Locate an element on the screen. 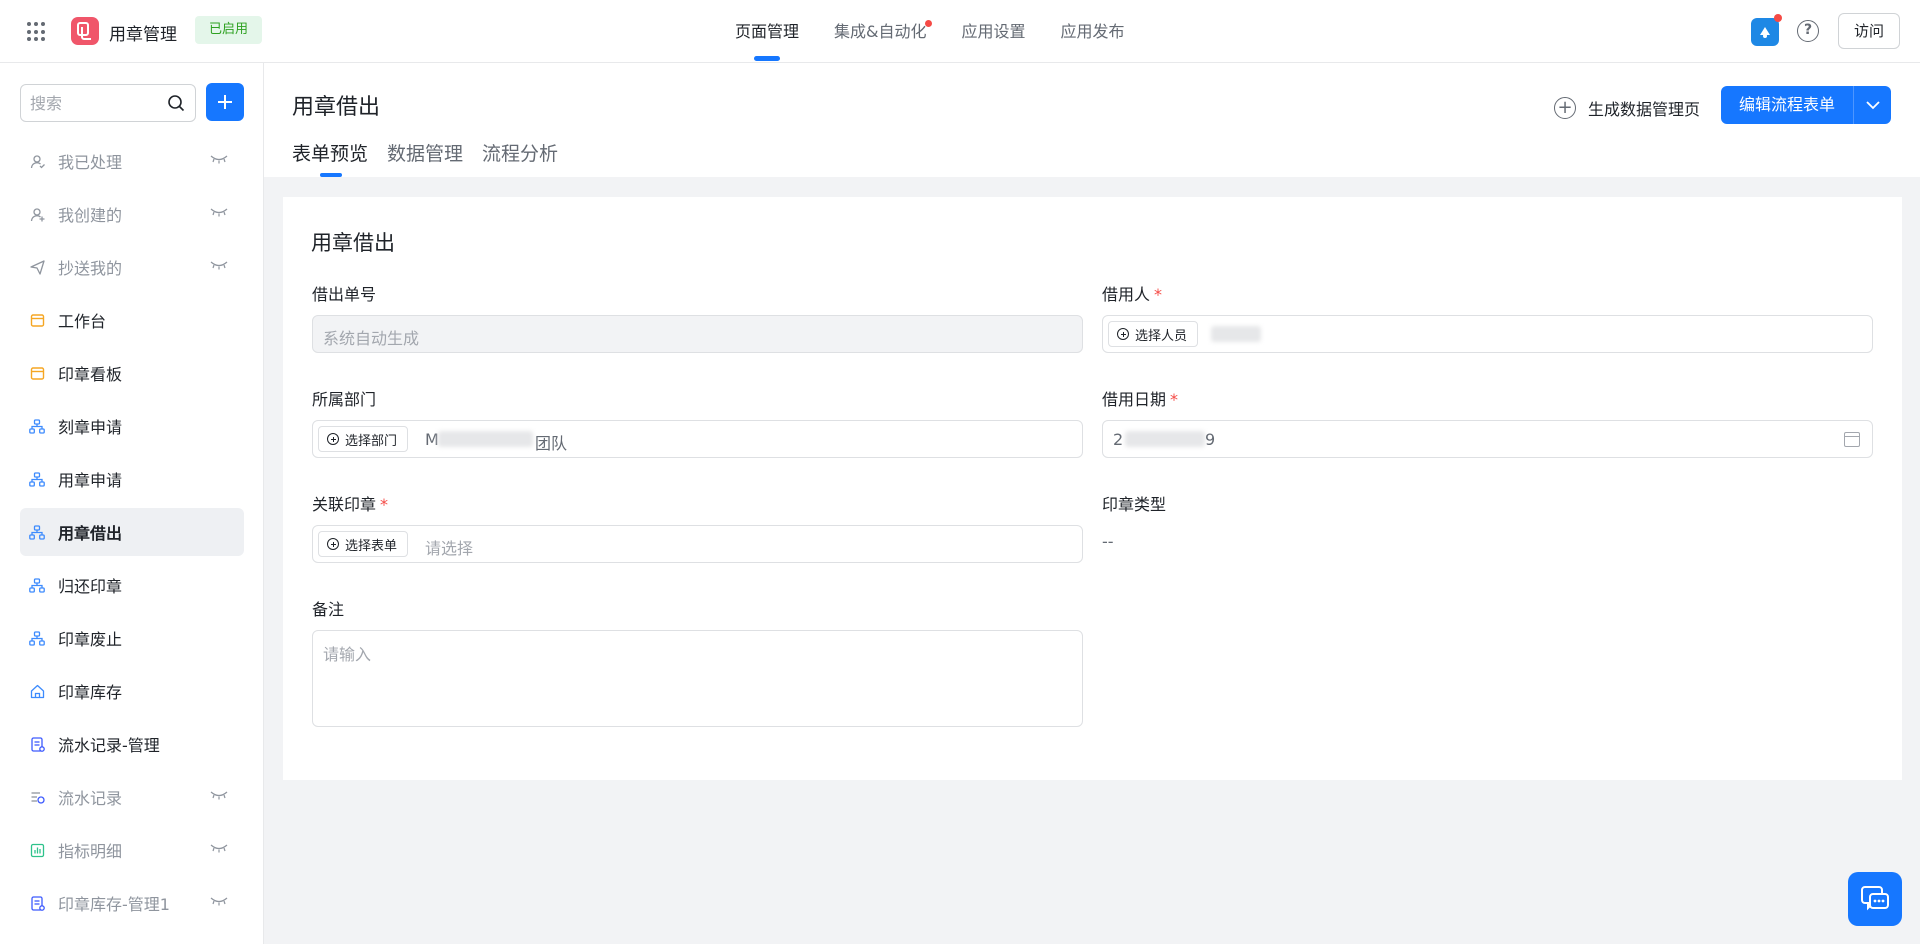  app-grid-icon is located at coordinates (37, 32).